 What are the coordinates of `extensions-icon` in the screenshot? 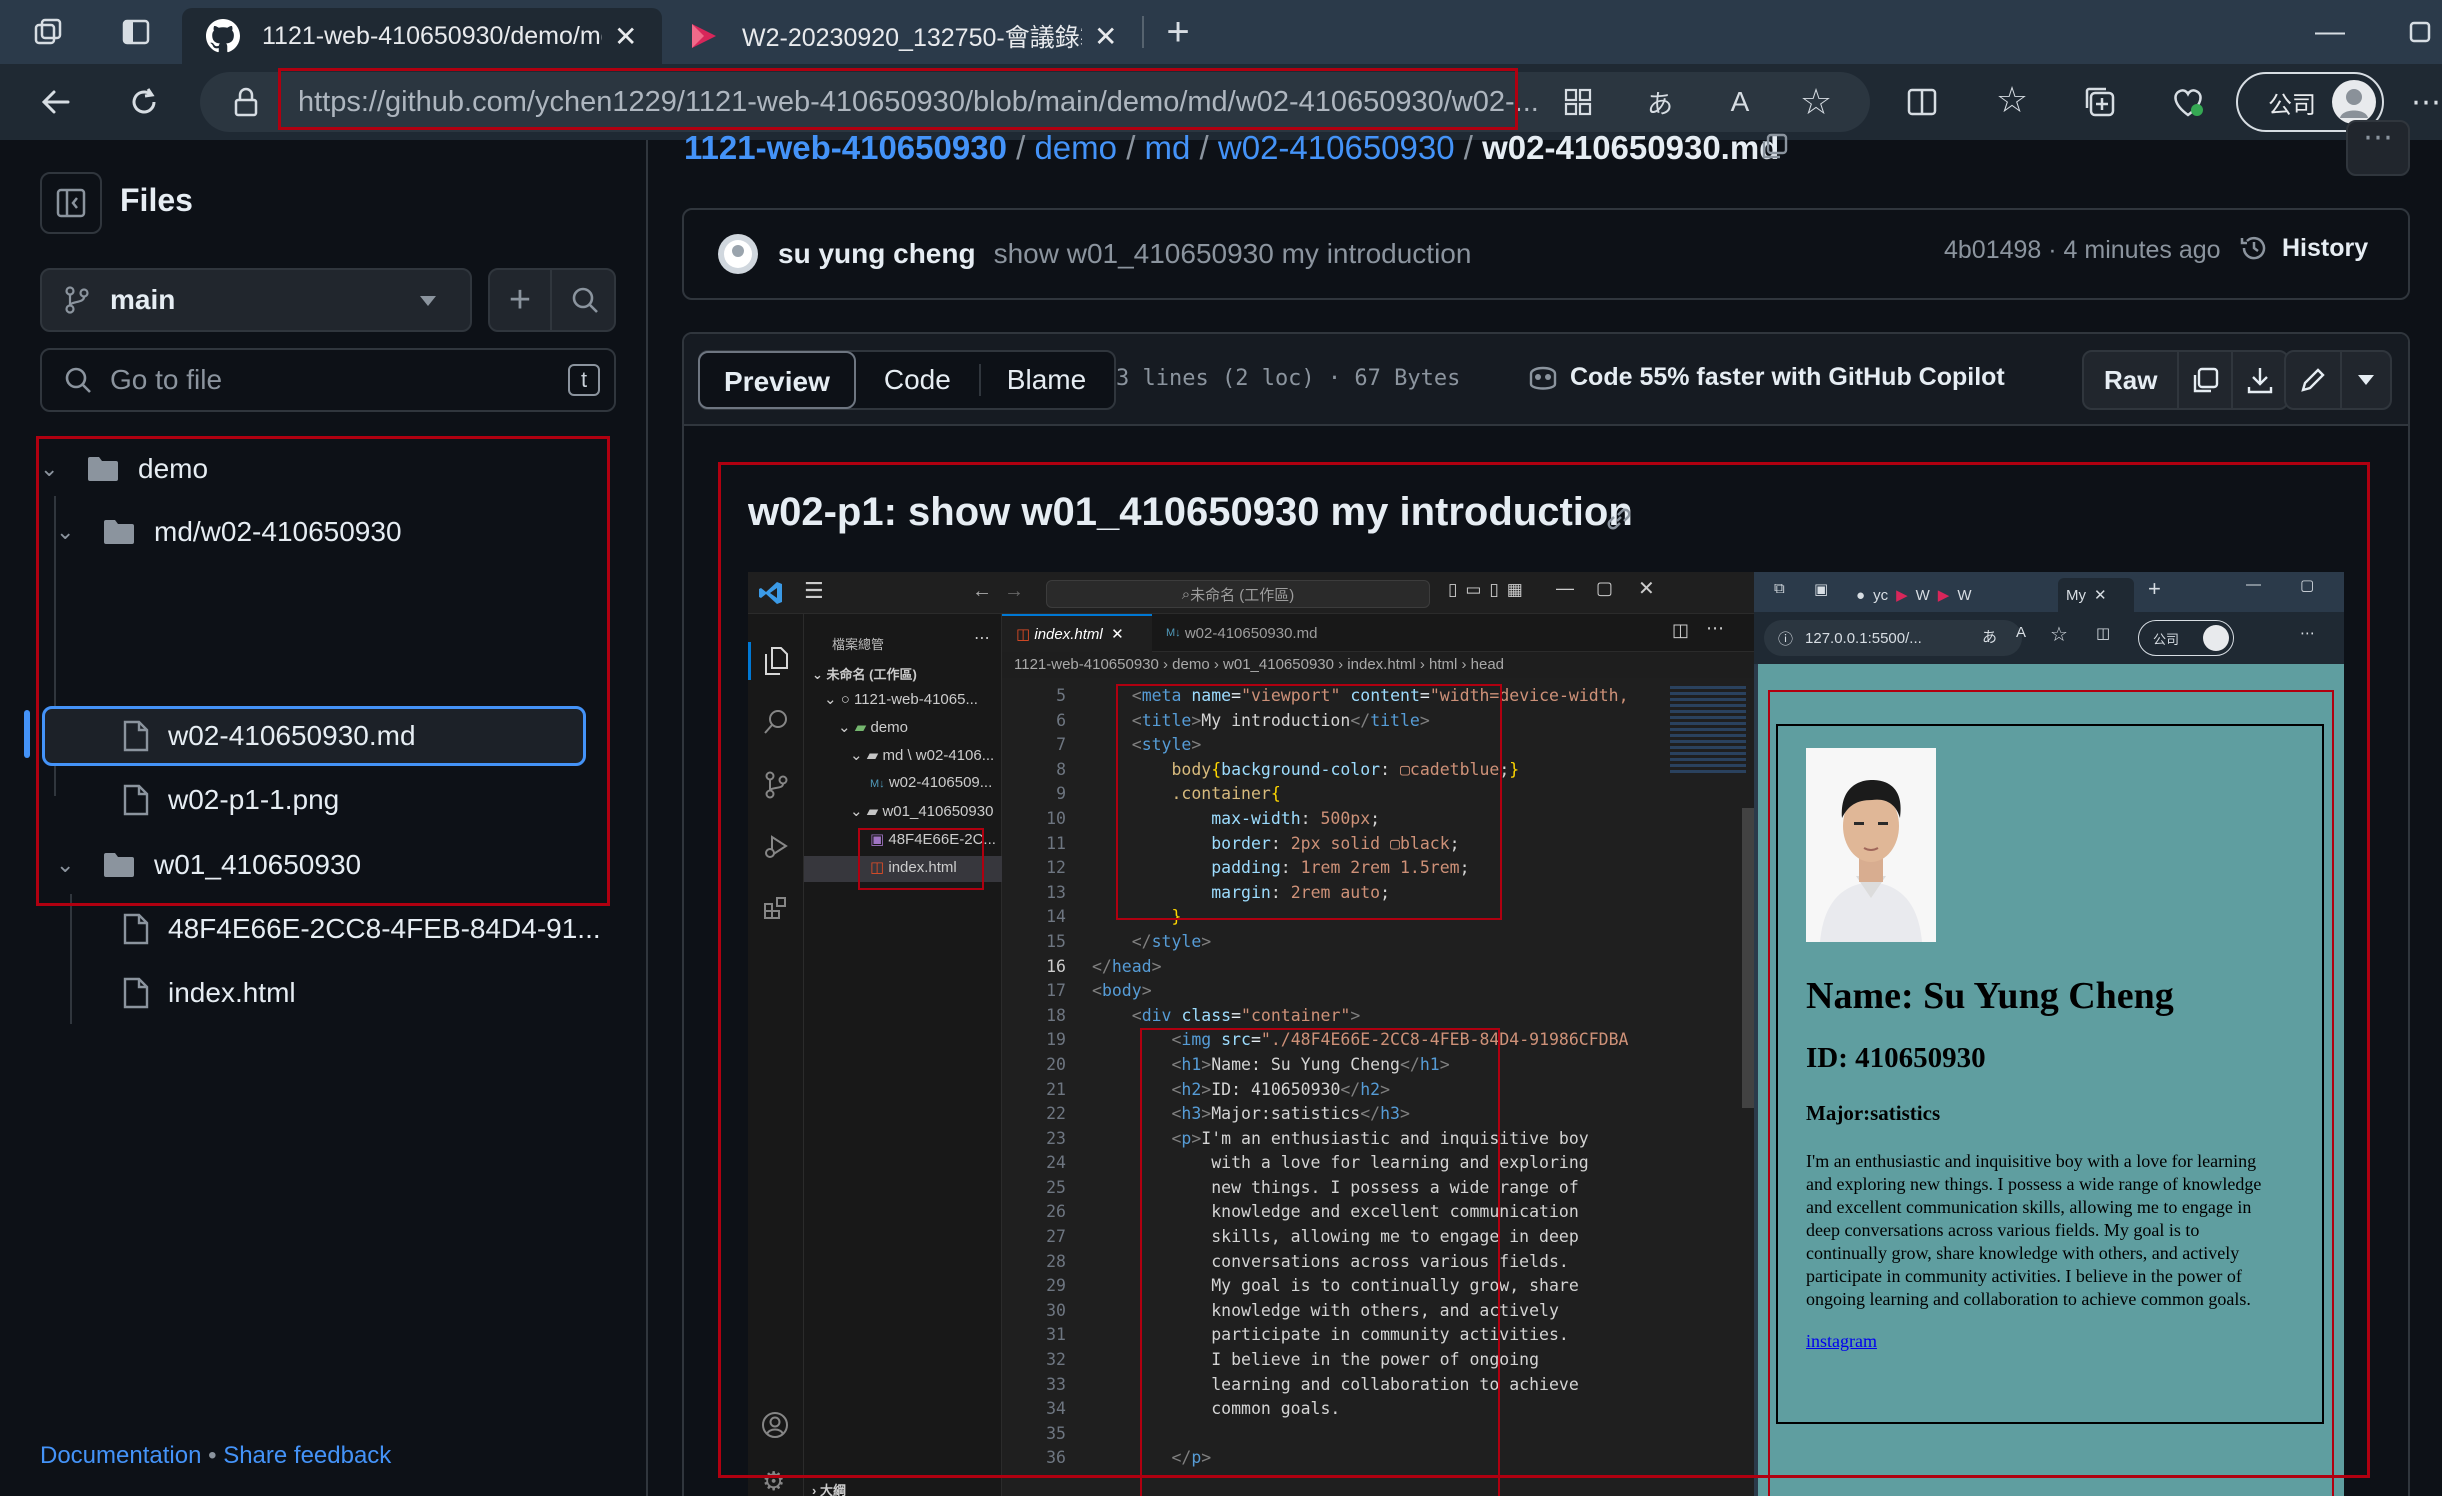 It's located at (776, 908).